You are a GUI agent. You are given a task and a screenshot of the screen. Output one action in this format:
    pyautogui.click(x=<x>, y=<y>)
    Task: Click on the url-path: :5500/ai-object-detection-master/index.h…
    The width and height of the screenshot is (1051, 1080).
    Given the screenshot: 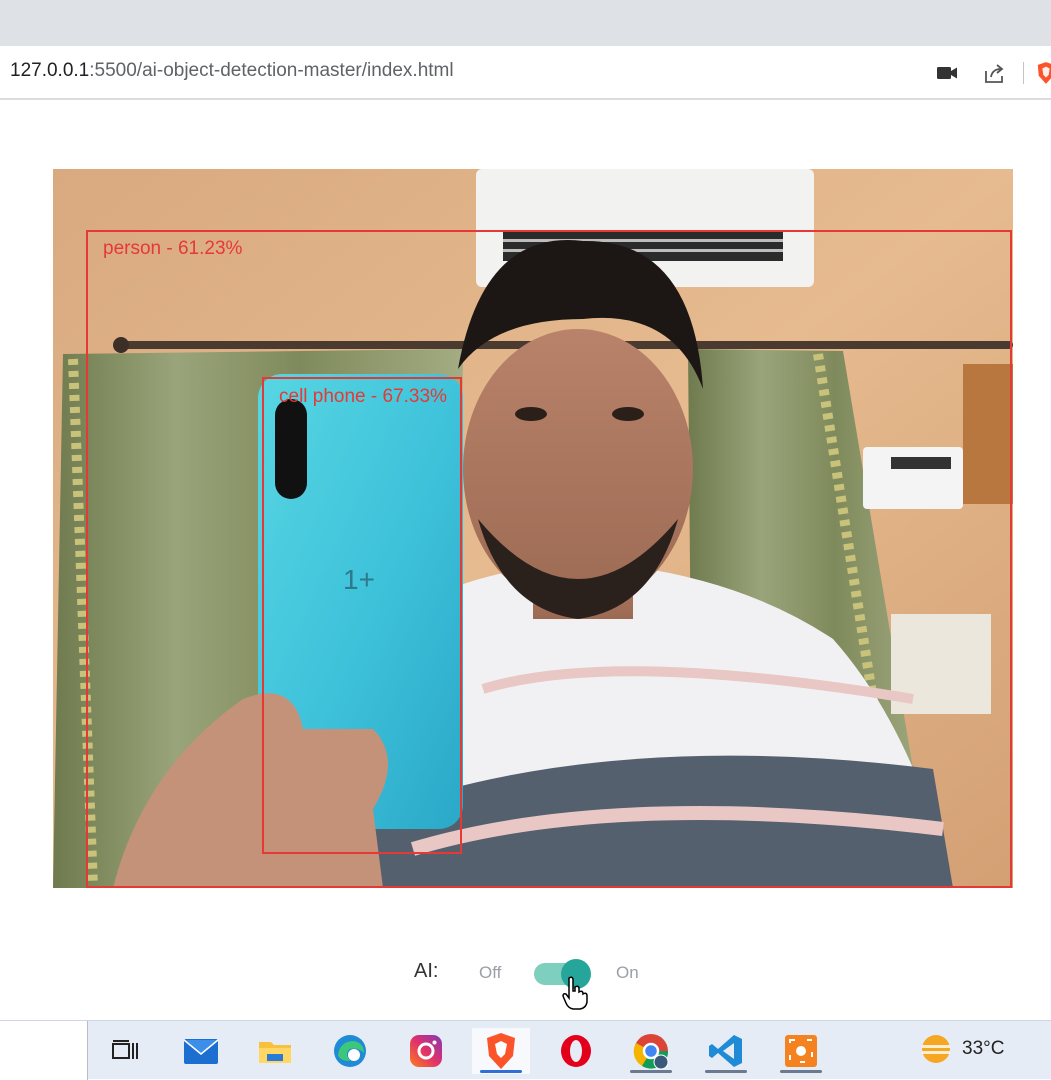 What is the action you would take?
    pyautogui.click(x=271, y=70)
    